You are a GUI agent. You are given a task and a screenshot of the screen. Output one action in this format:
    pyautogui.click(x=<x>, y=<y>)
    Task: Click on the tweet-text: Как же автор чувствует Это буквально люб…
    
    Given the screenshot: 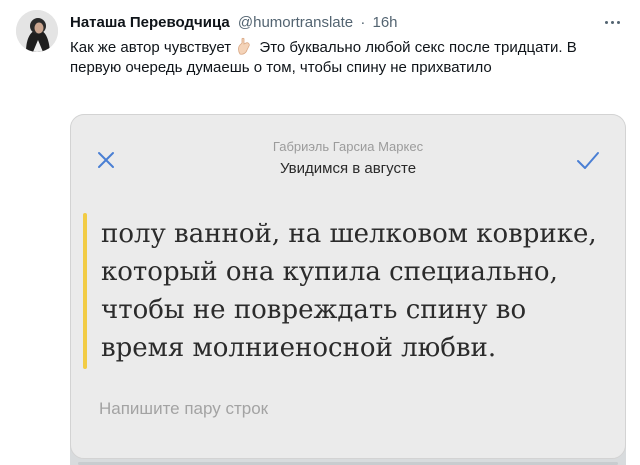 What is the action you would take?
    pyautogui.click(x=330, y=57)
    